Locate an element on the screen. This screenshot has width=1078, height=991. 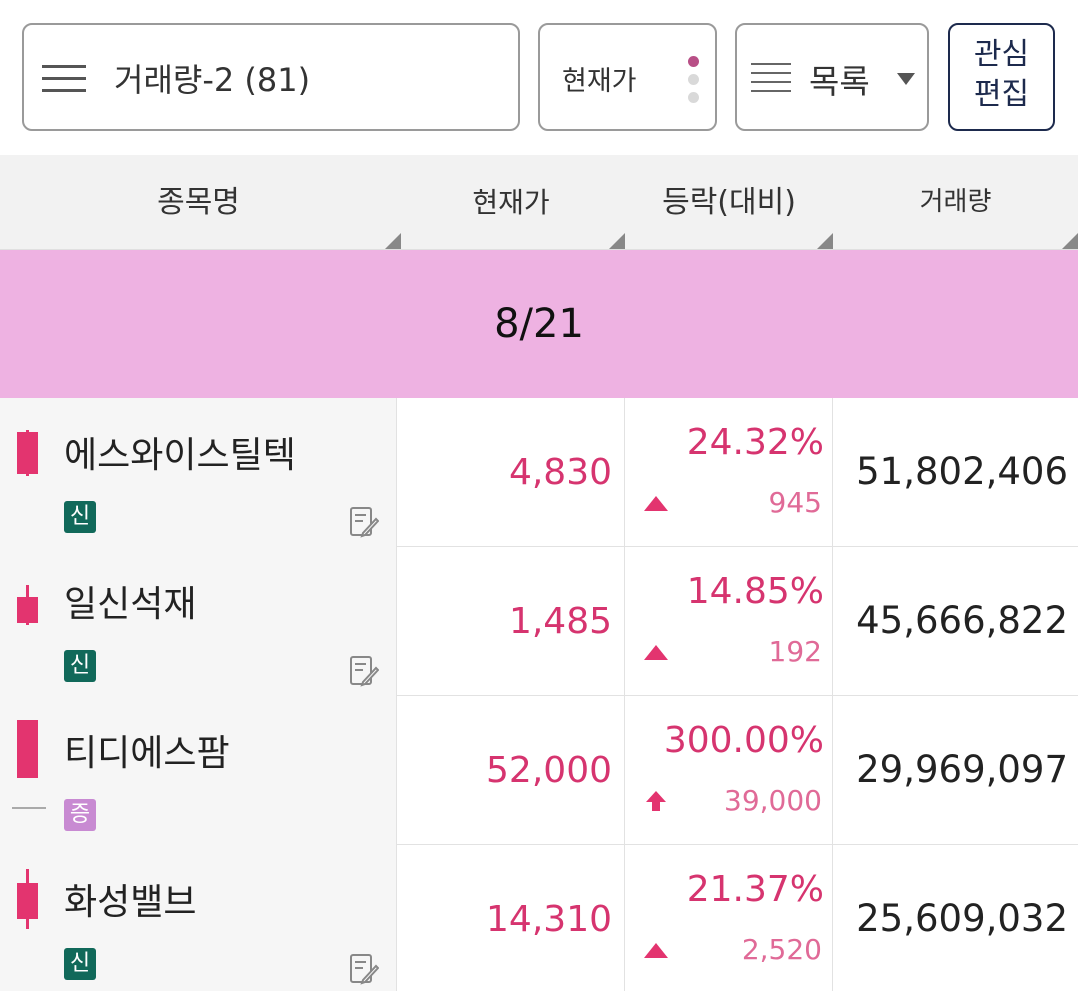
volume-cell: 25,609,032 is located at coordinates (955, 918).